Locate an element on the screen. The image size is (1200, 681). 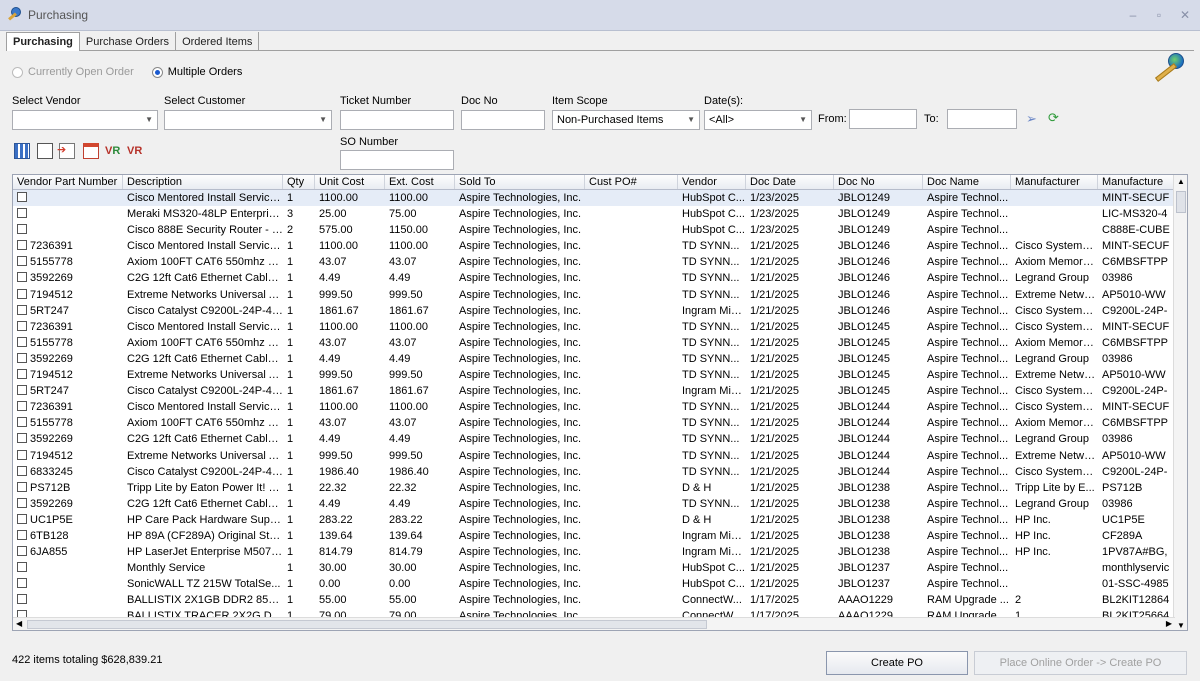
multiple-orders-radio: Multiple Orders is located at coordinates (196, 72).